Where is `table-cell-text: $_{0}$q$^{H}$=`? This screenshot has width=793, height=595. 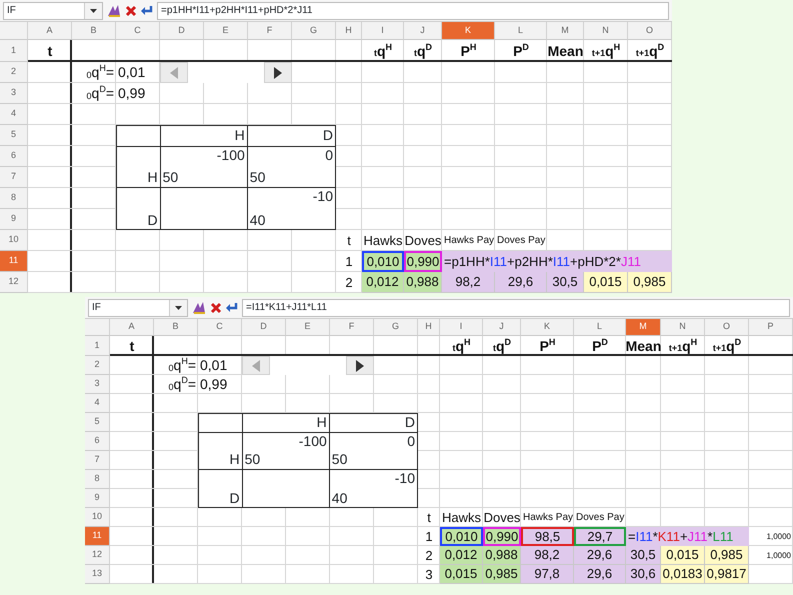 table-cell-text: $_{0}$q$^{H}$= is located at coordinates (100, 72).